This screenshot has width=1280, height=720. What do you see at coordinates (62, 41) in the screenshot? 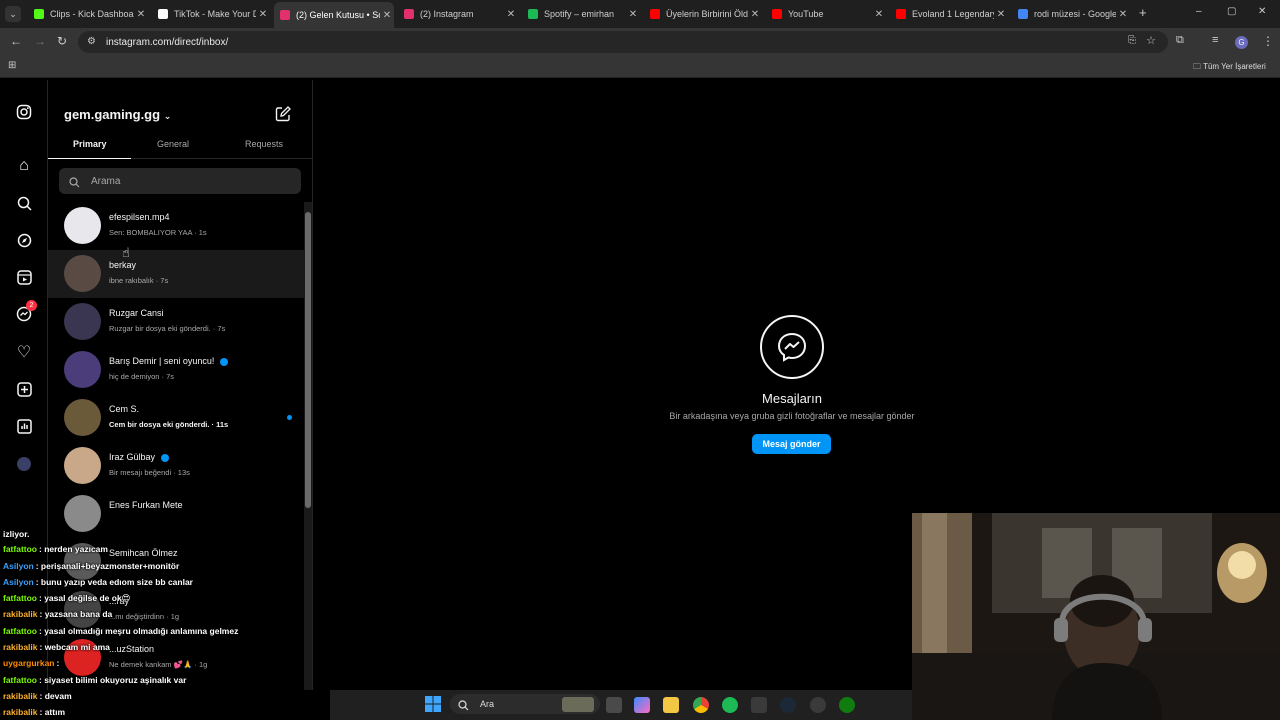
I see `reload-icon: ↻` at bounding box center [62, 41].